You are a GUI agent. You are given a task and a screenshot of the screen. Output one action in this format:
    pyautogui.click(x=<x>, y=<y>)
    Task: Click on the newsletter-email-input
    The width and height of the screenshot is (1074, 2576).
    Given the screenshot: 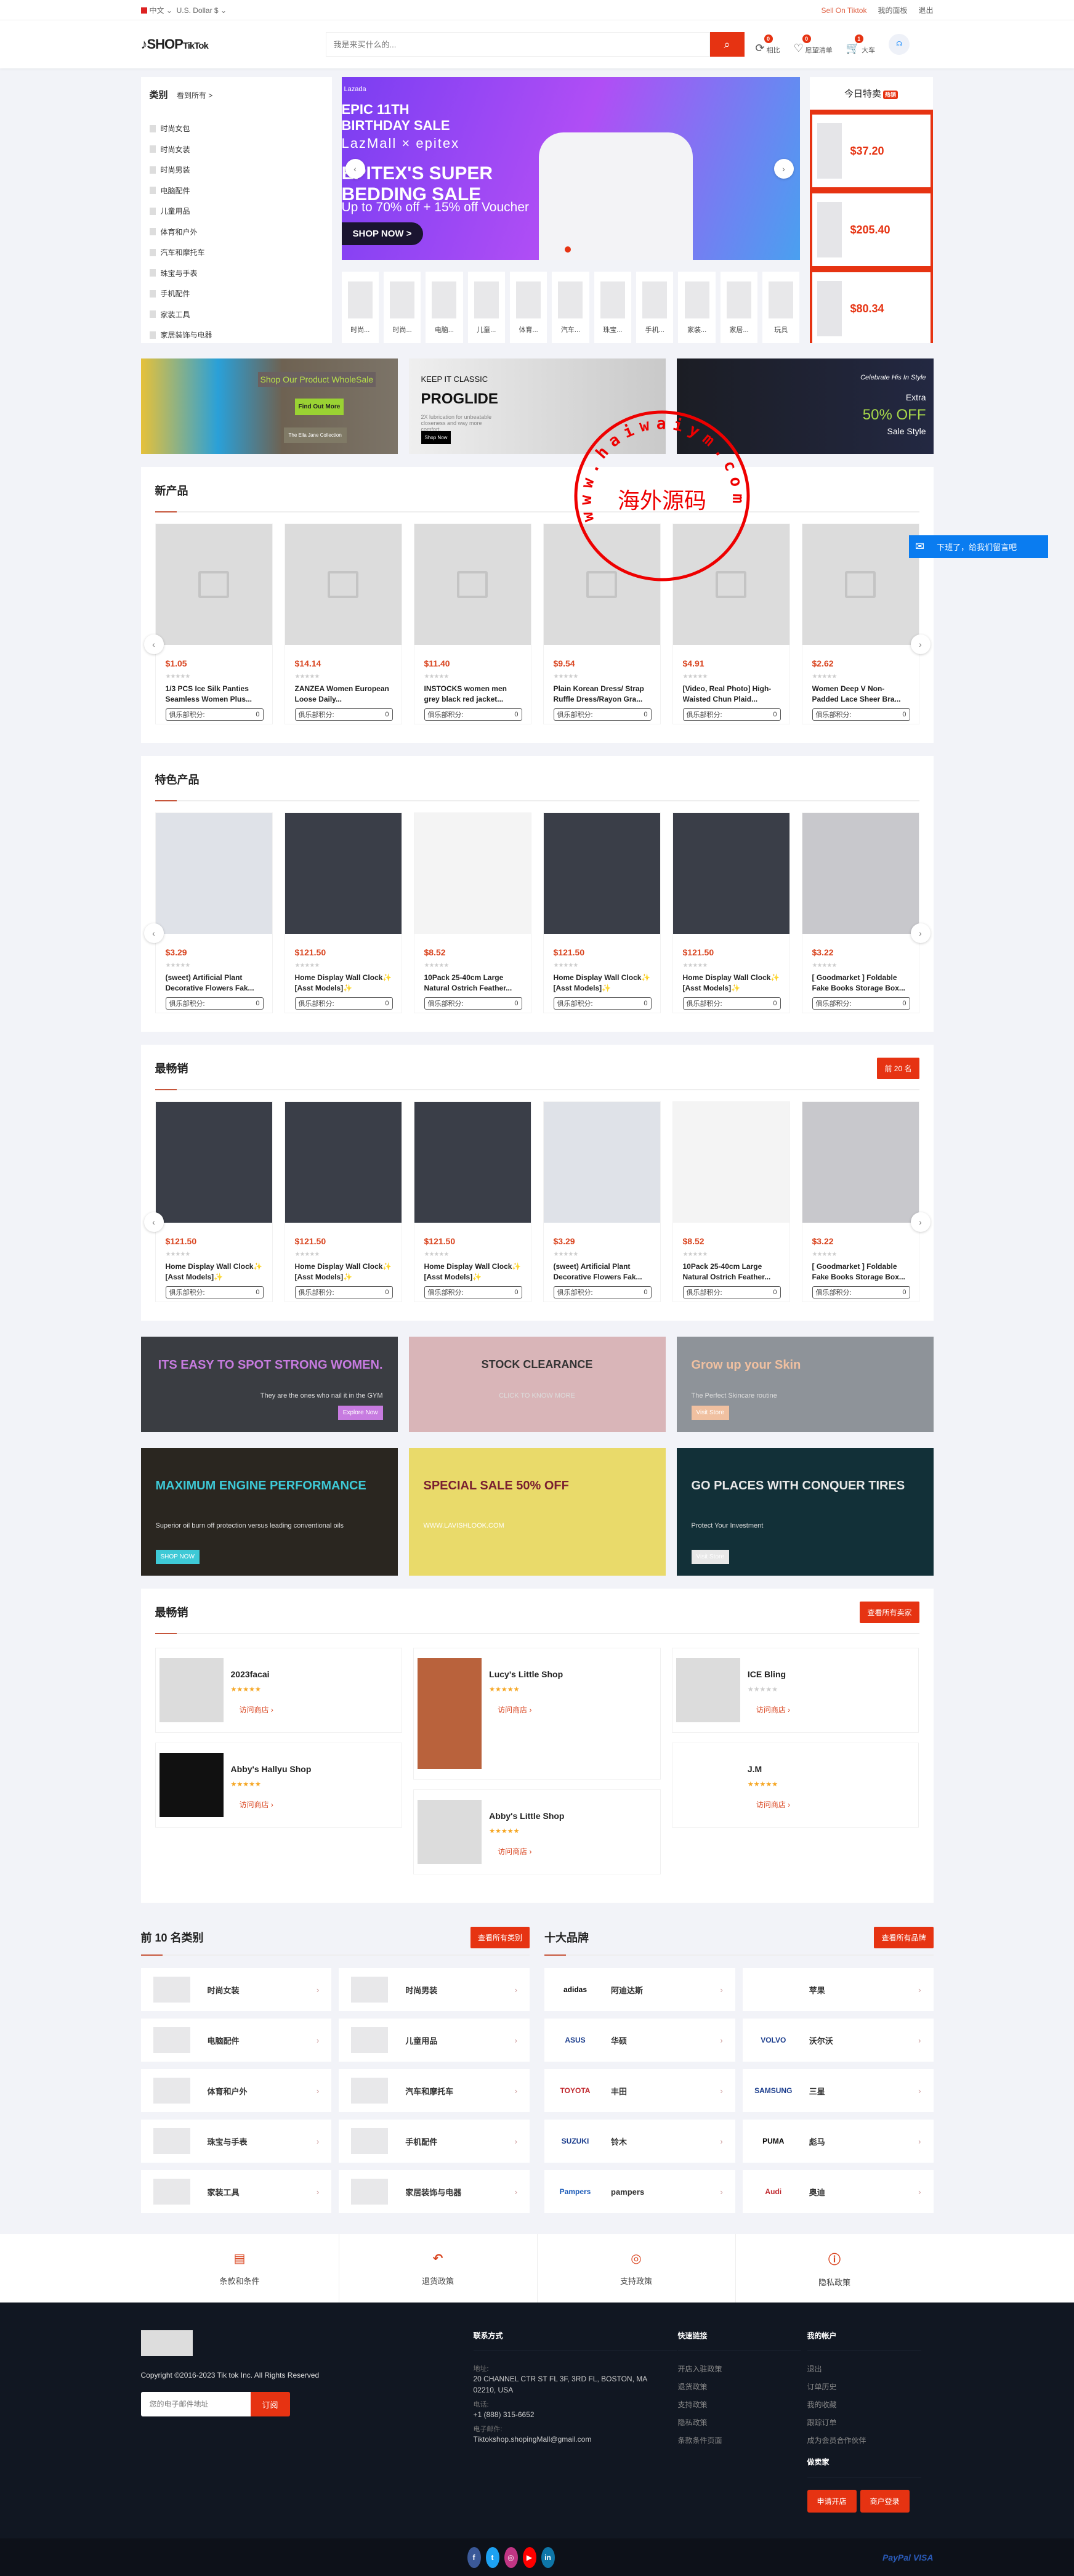 What is the action you would take?
    pyautogui.click(x=196, y=2404)
    